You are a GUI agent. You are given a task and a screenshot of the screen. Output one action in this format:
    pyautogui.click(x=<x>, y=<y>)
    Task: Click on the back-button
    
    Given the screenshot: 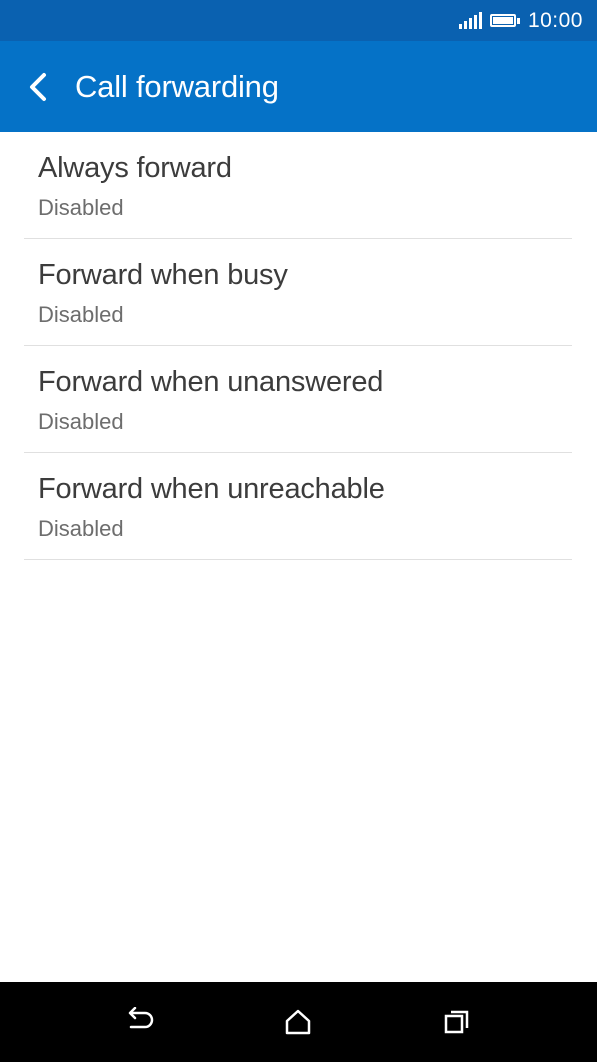 What is the action you would take?
    pyautogui.click(x=38, y=87)
    